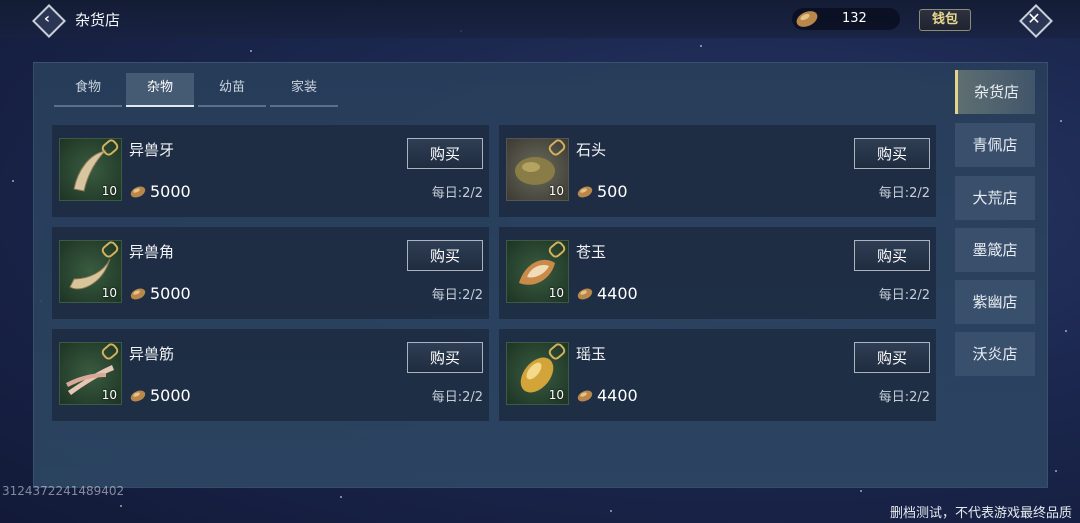 Image resolution: width=1080 pixels, height=523 pixels. I want to click on item-card-beast-horn: 10 异兽角 5000 购买 每日:2/2, so click(270, 273).